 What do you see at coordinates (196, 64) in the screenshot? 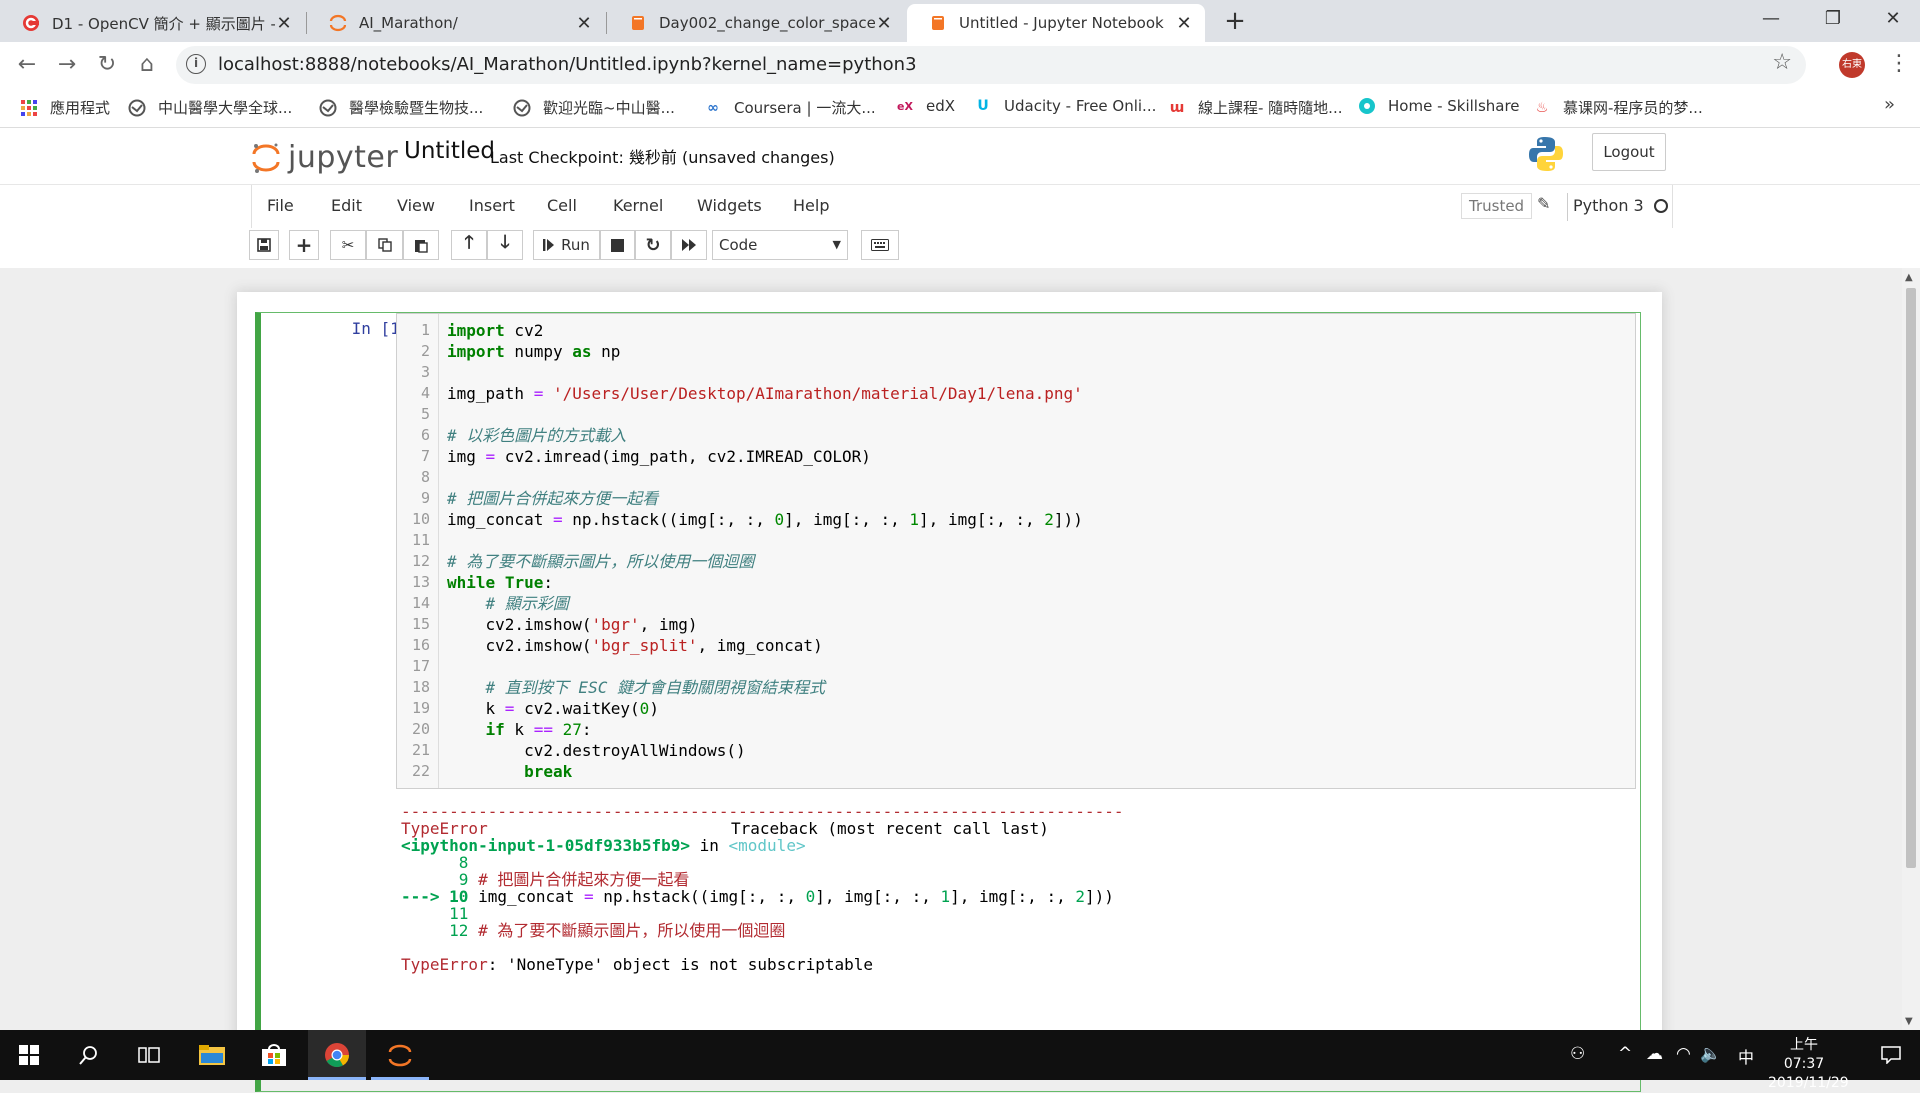
I see `site-info-icon: i` at bounding box center [196, 64].